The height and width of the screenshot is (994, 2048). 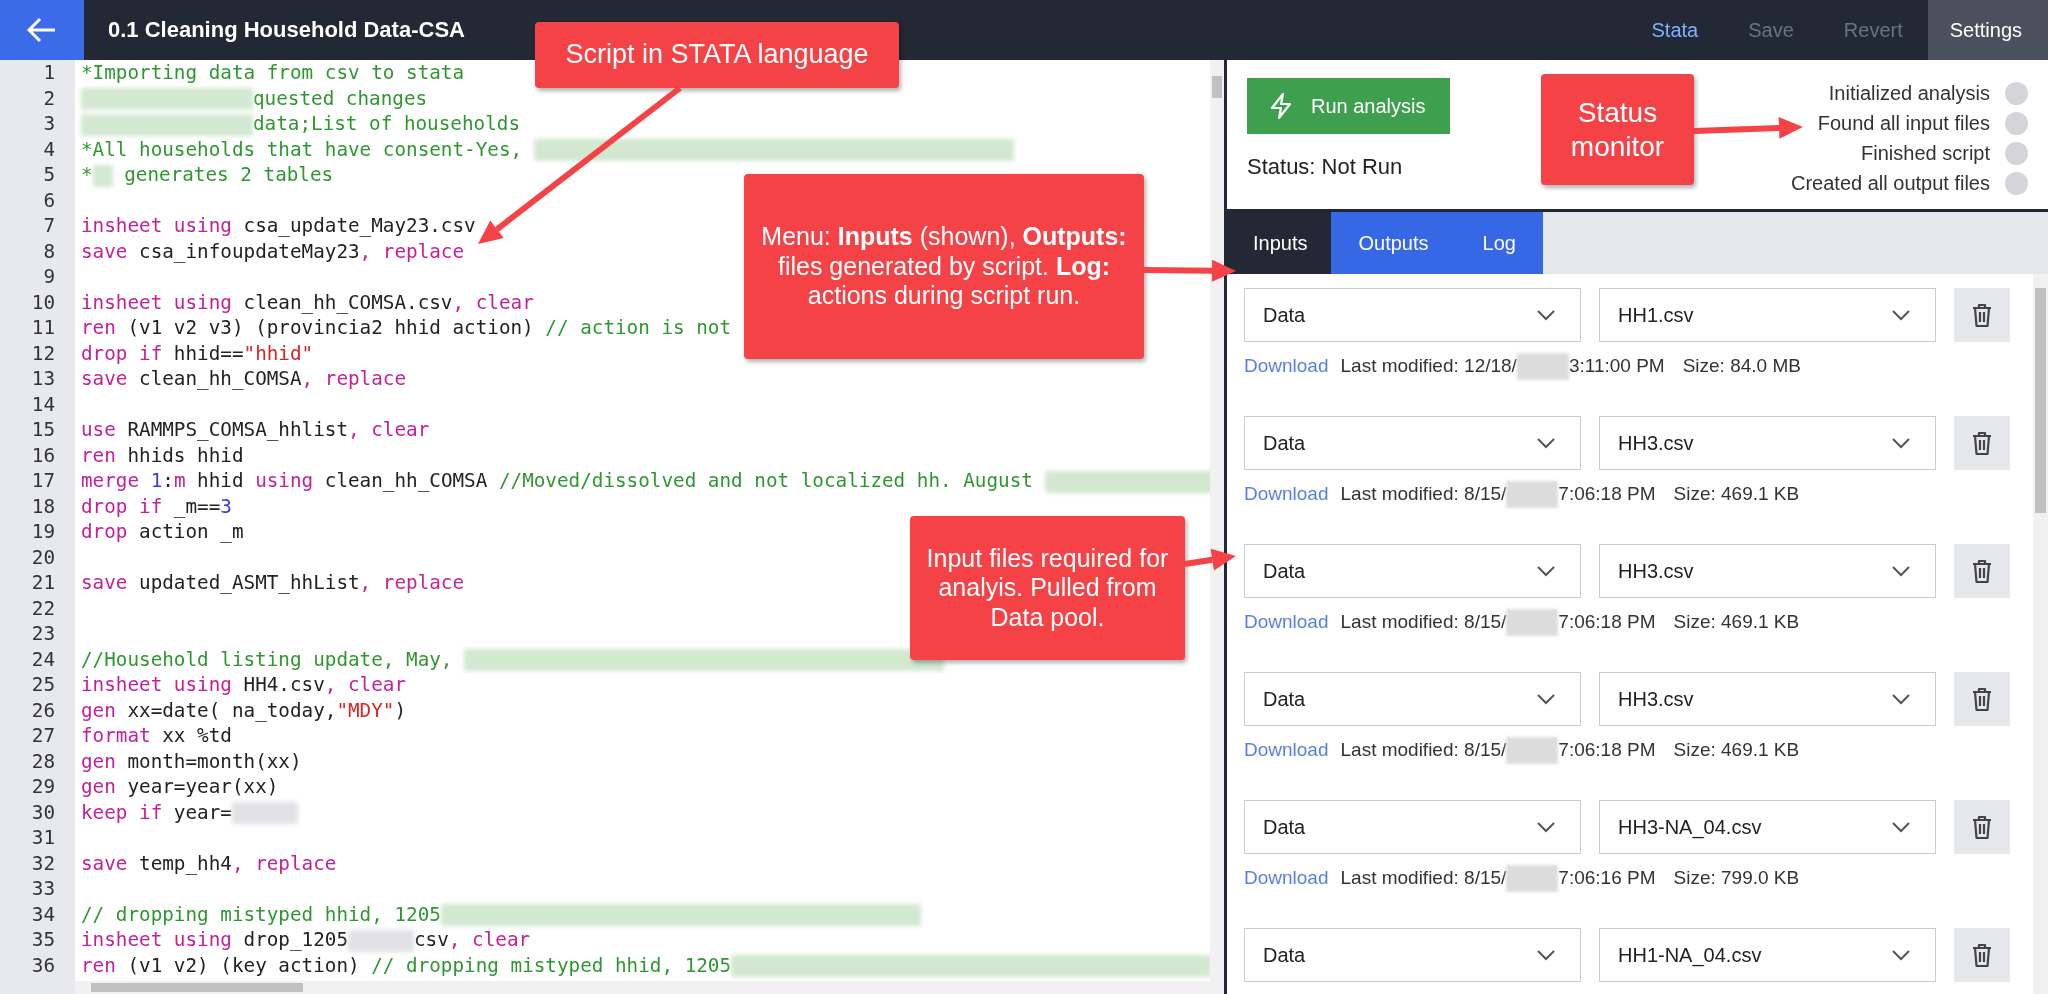 I want to click on status-label: Found all input files, so click(x=1903, y=123).